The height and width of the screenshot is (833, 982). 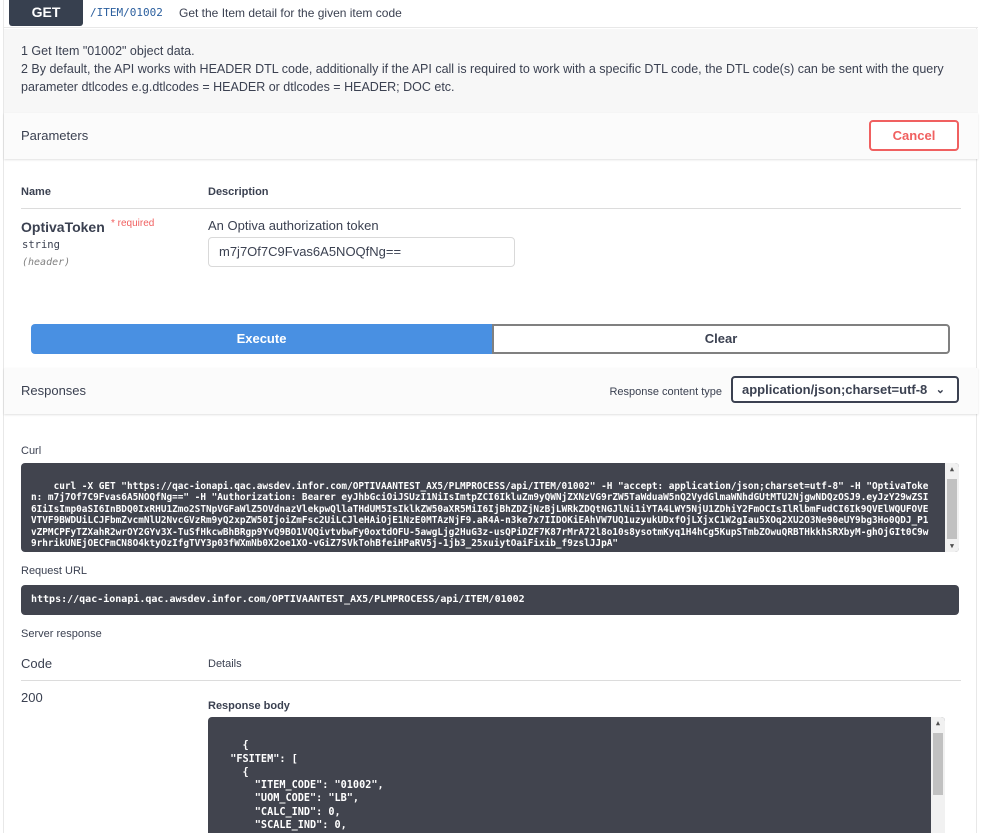 What do you see at coordinates (108, 51) in the screenshot?
I see `description-line-1: 1 Get Item "01002" object data.` at bounding box center [108, 51].